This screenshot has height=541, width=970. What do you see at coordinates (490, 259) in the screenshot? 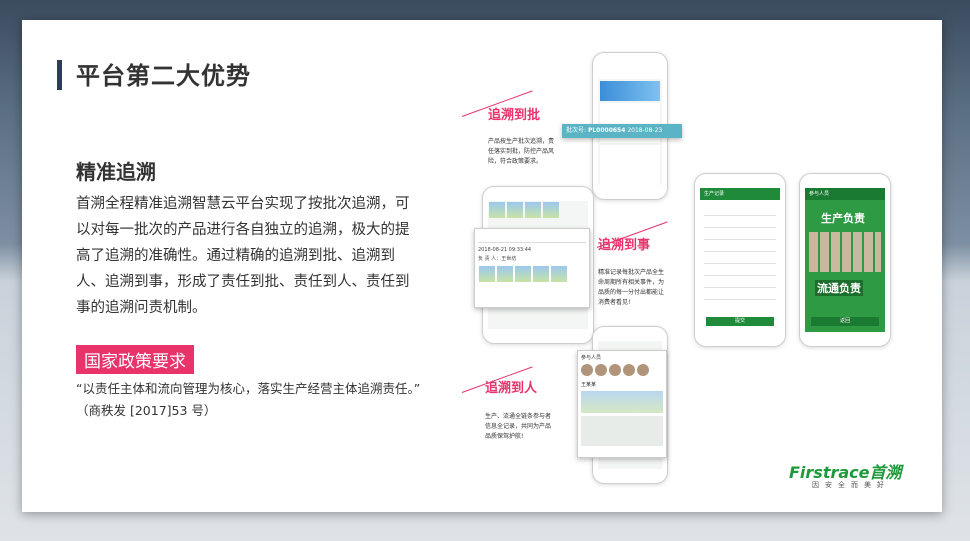
I see `record-person-label: 负 责 人：` at bounding box center [490, 259].